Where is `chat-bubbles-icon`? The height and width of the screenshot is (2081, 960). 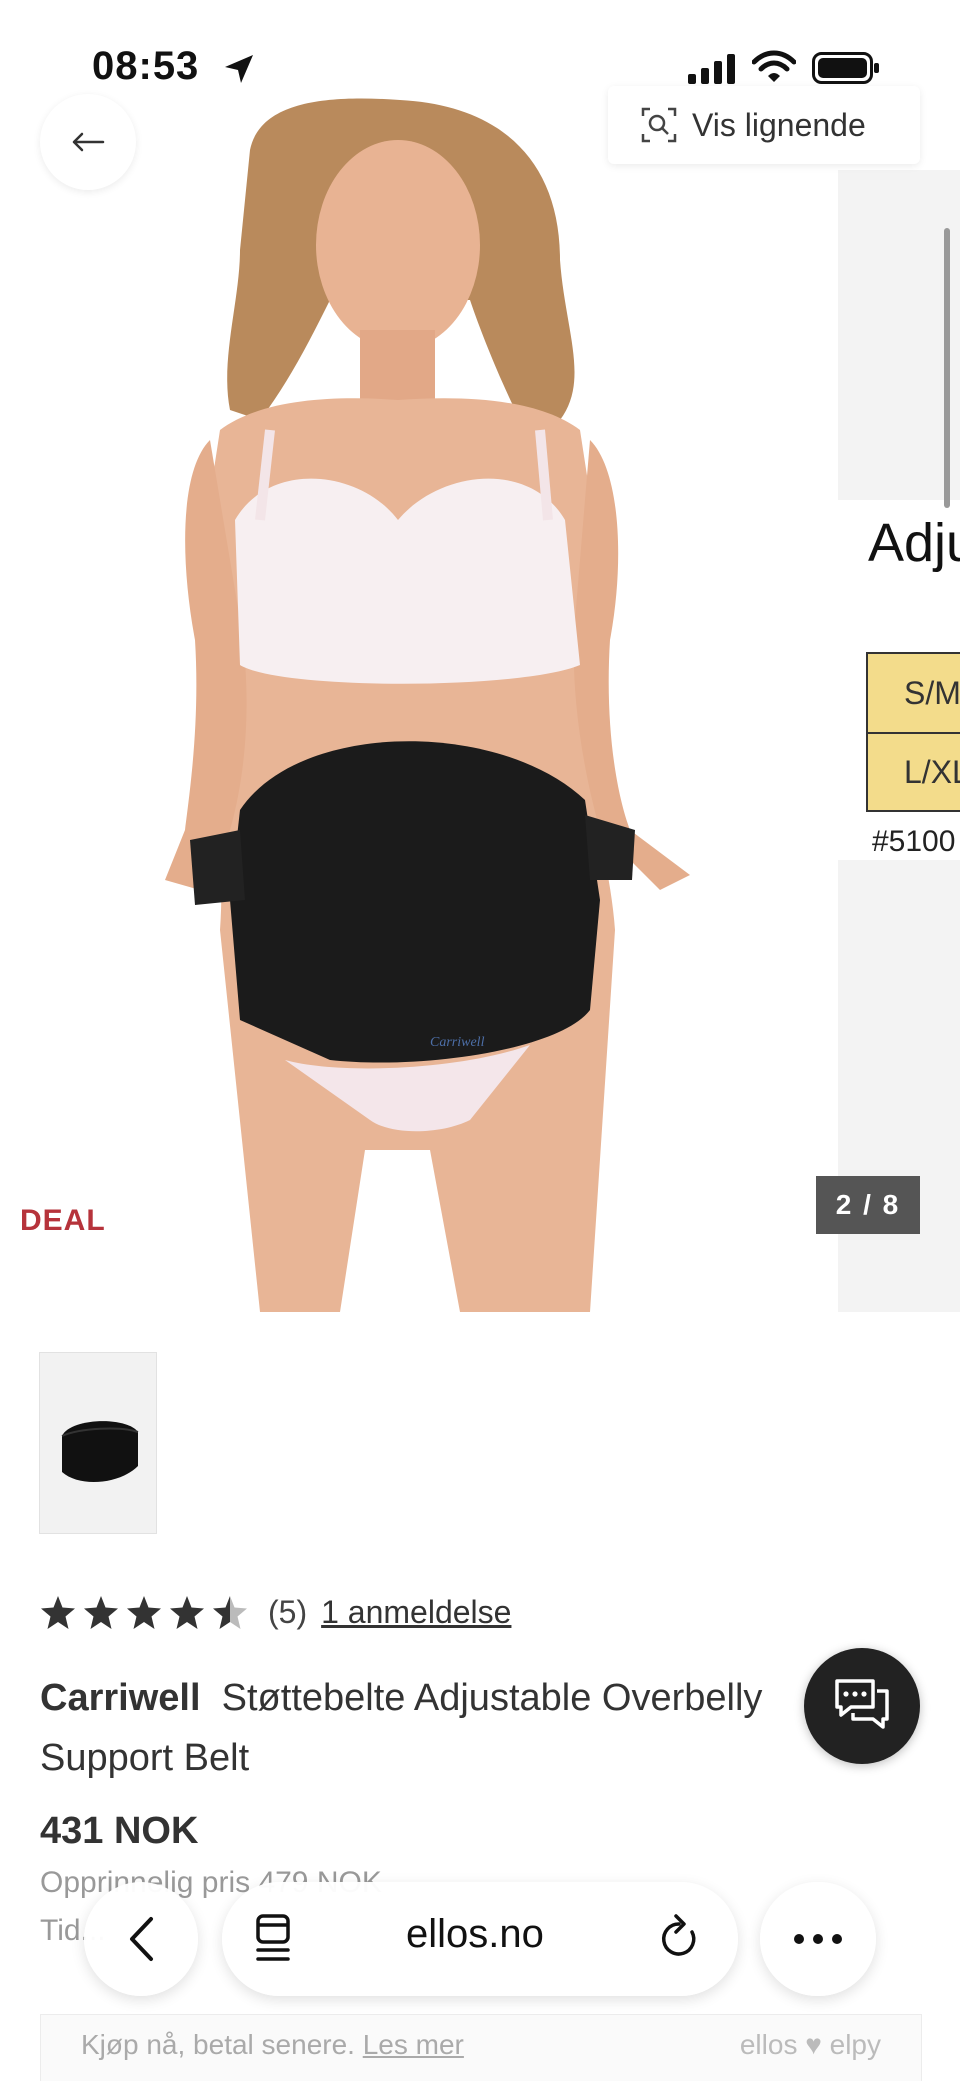
chat-bubbles-icon is located at coordinates (862, 1704).